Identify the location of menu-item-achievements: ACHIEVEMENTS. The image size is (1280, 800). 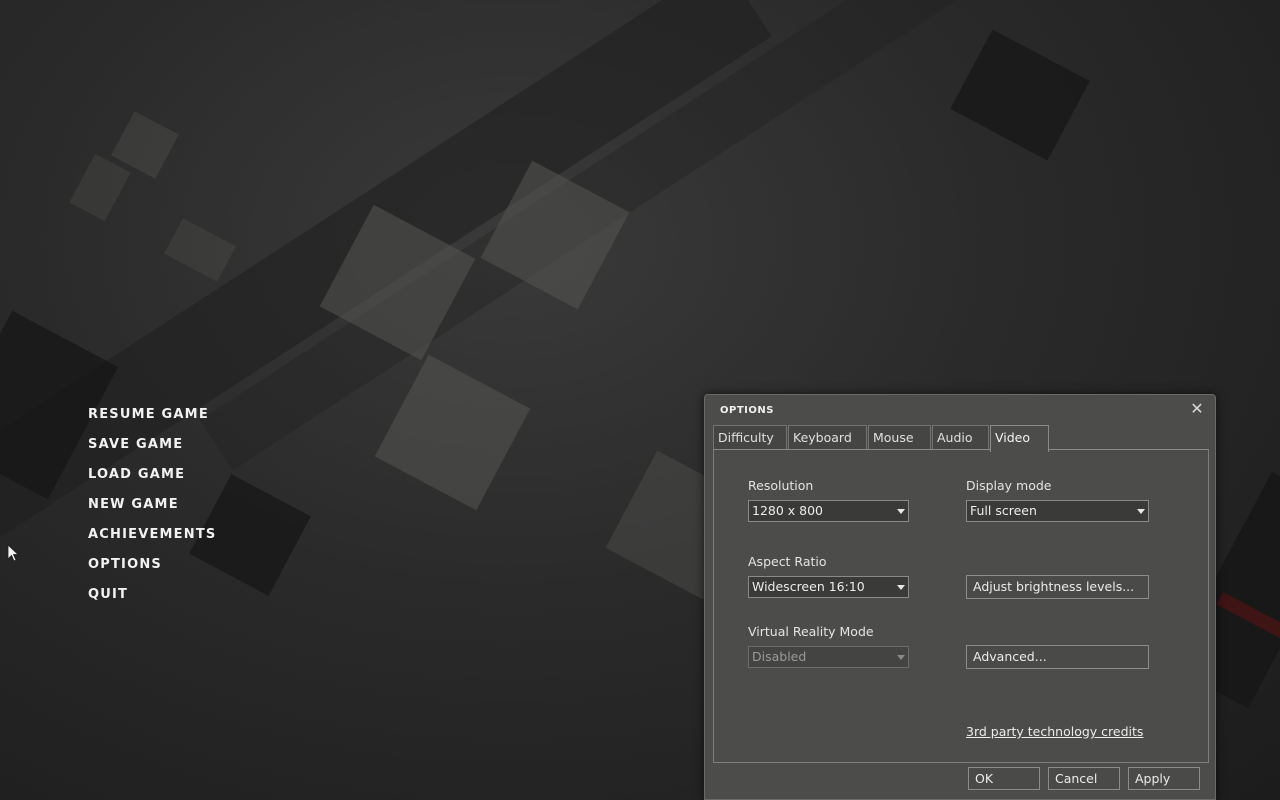
(152, 541).